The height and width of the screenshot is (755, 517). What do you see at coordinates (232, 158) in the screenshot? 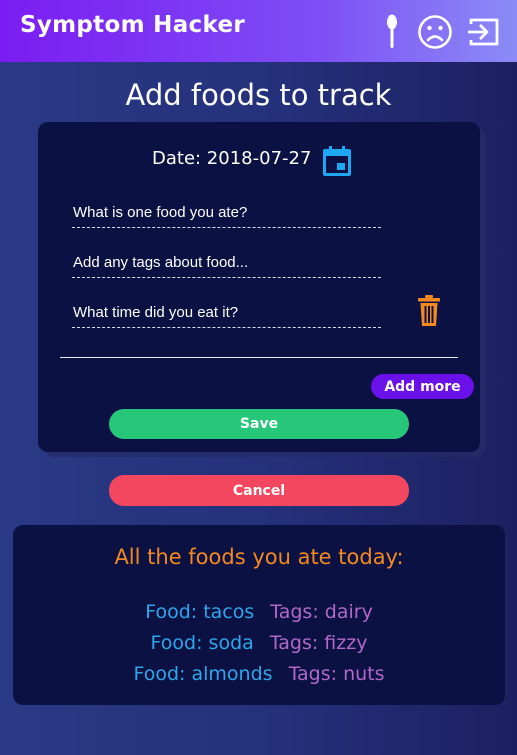
I see `date-label: Date: 2018-07-27` at bounding box center [232, 158].